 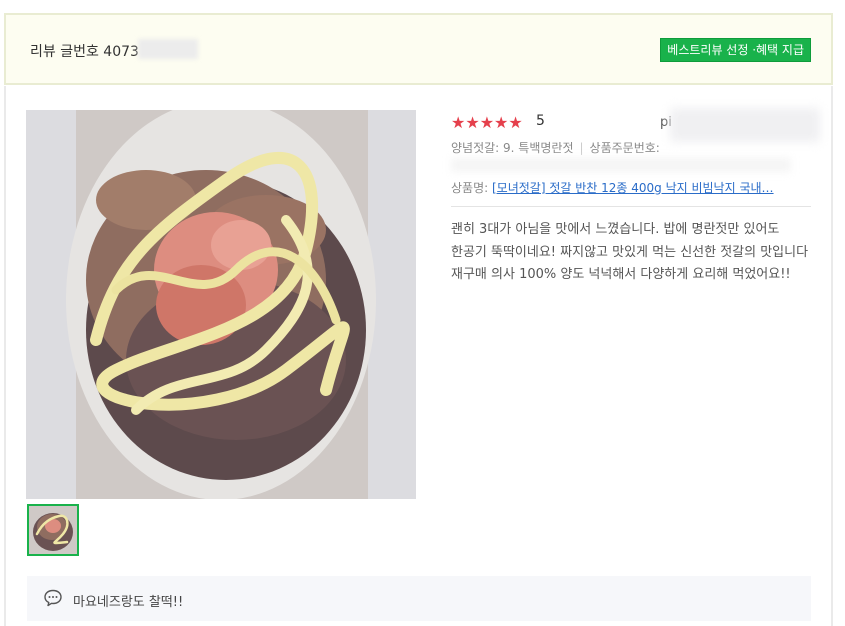 I want to click on best-review-badge: 베스트리뷰 선정 ·혜택 지급, so click(x=735, y=50).